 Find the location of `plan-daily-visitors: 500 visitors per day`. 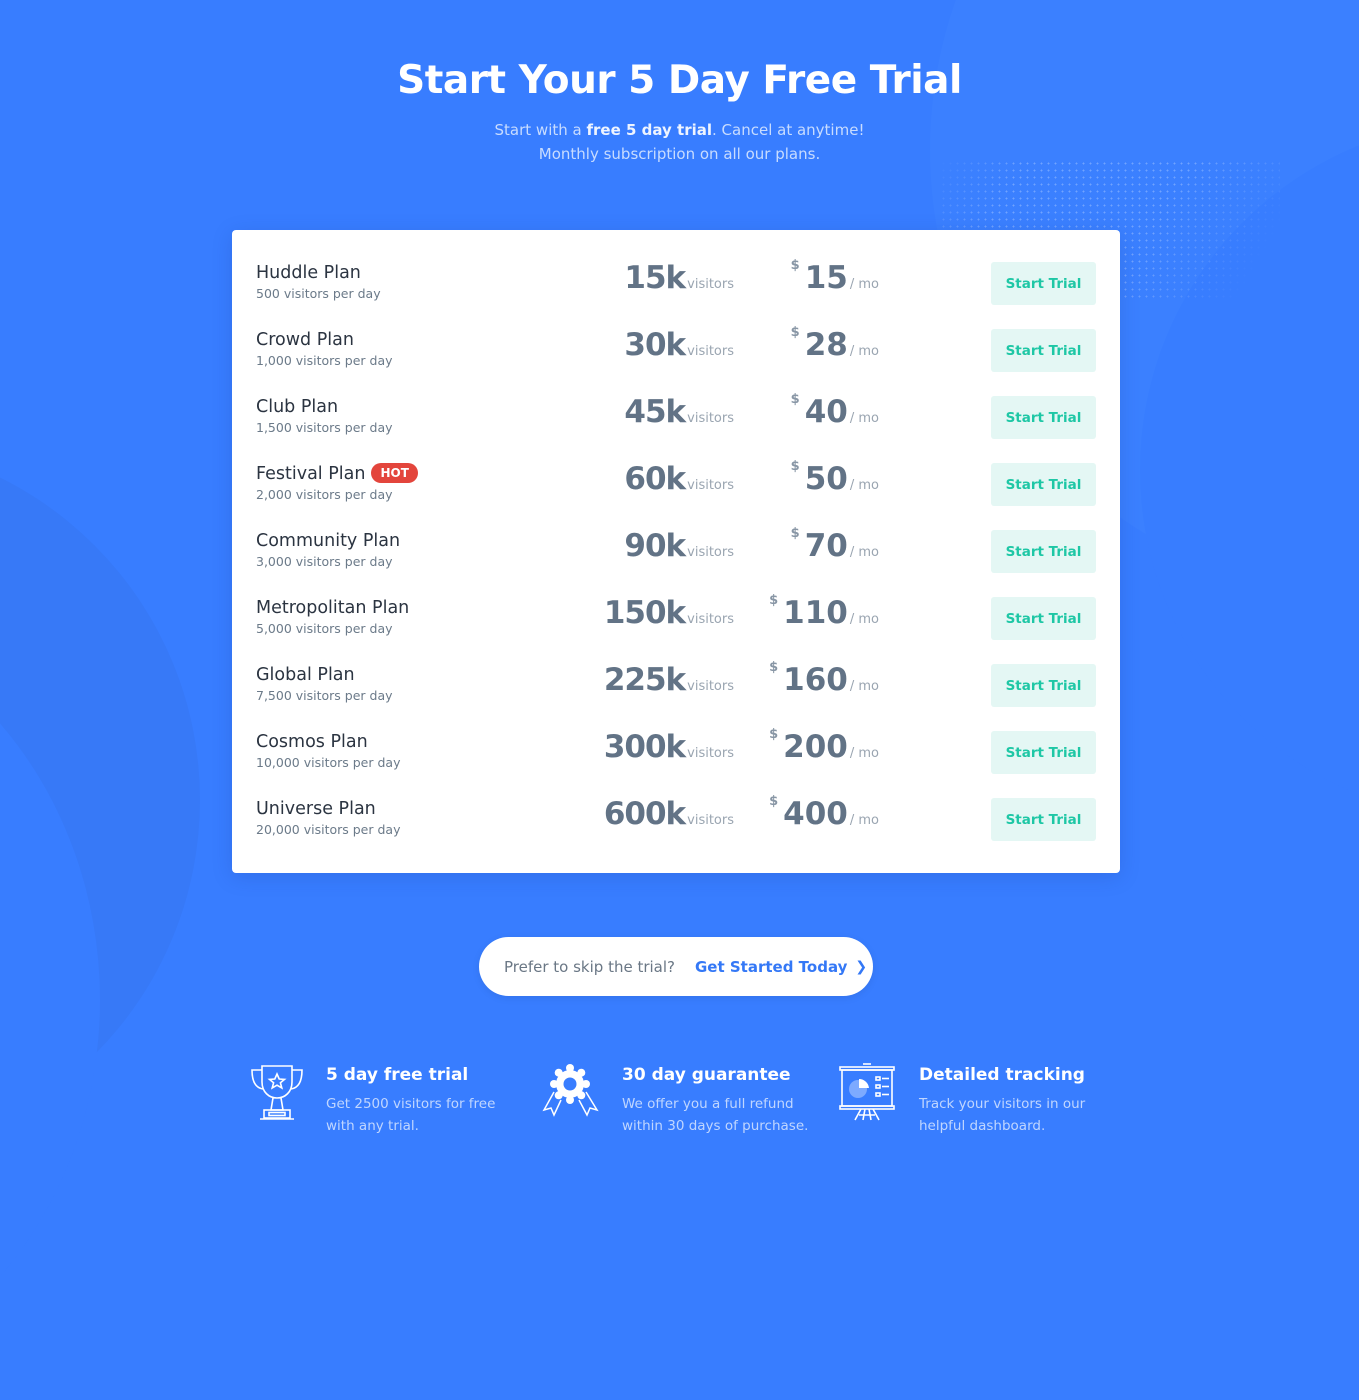

plan-daily-visitors: 500 visitors per day is located at coordinates (318, 293).